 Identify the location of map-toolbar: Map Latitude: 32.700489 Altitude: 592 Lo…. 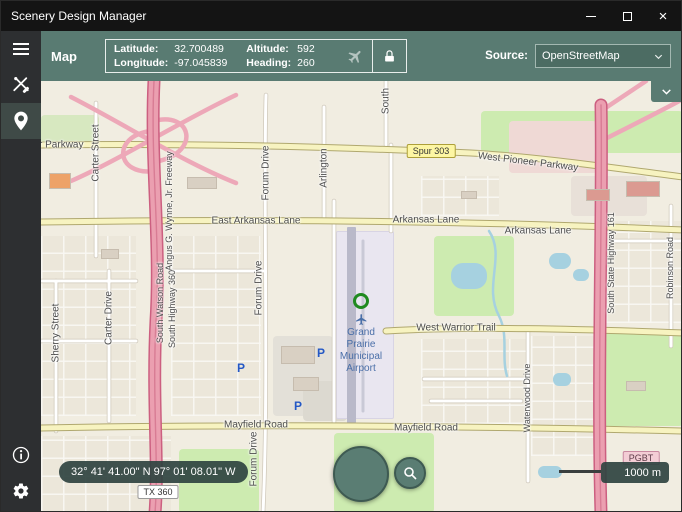
(361, 56).